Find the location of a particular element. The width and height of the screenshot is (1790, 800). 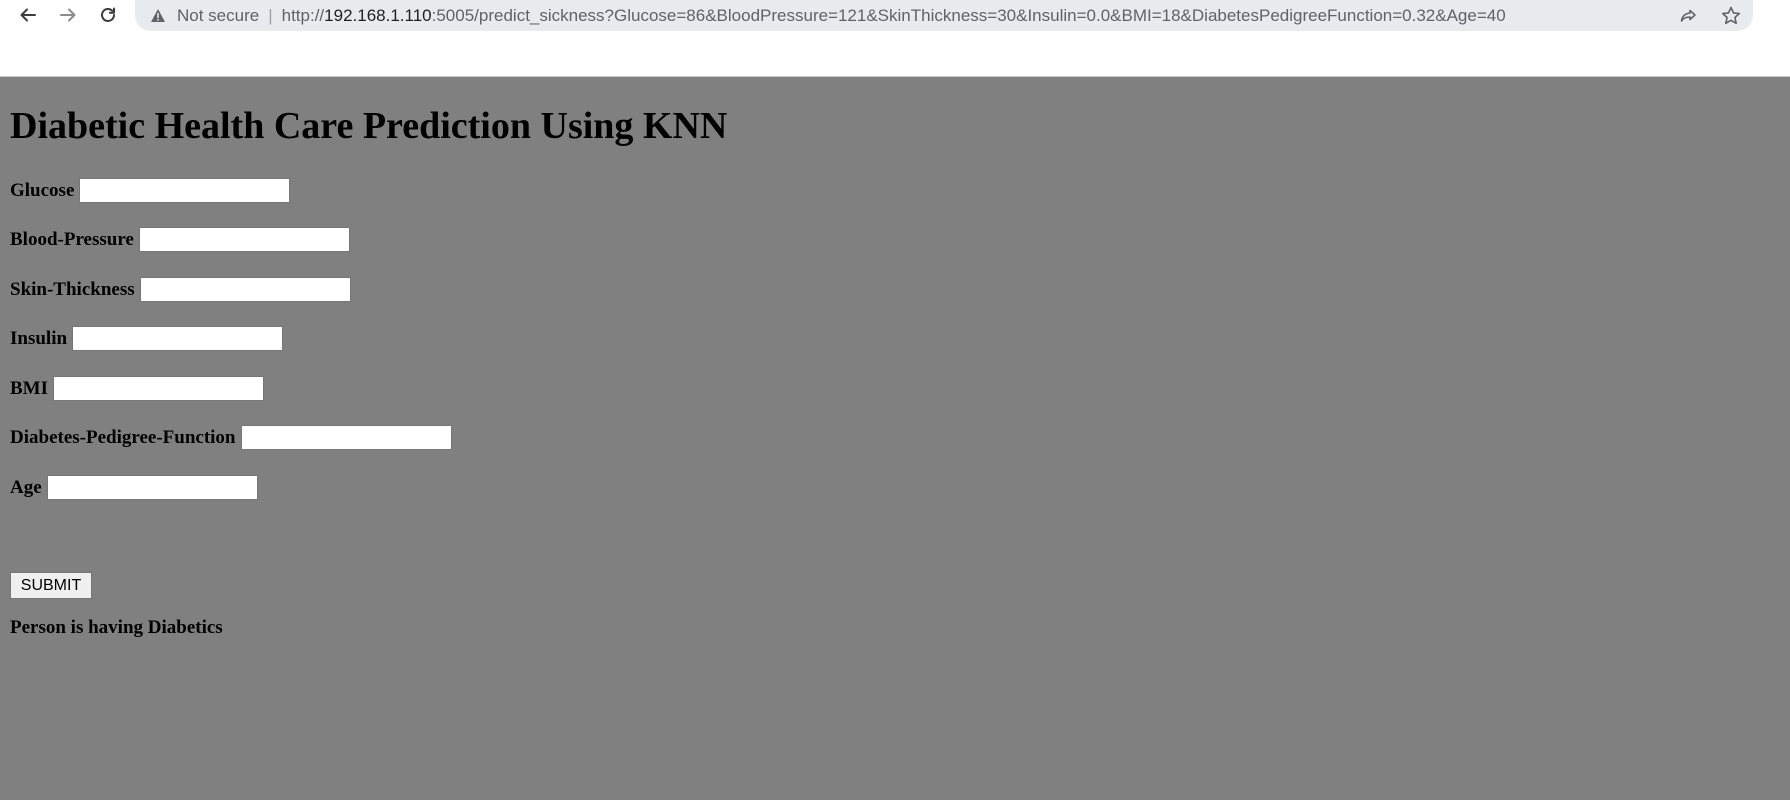

url-prefix: http:// is located at coordinates (303, 15).